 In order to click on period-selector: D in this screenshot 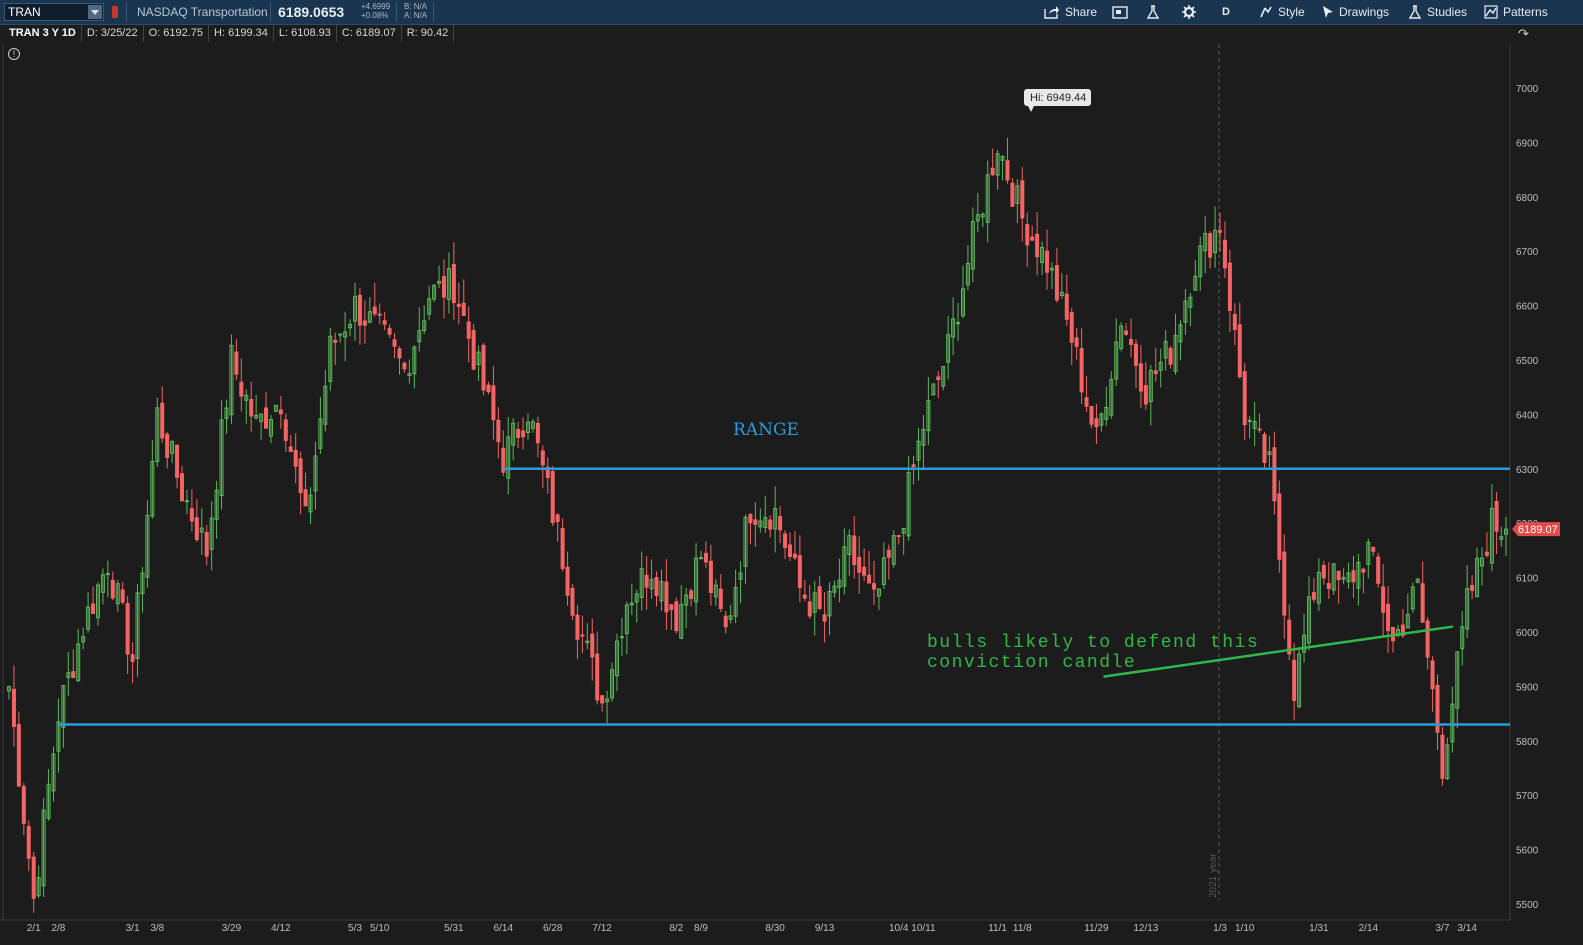, I will do `click(1226, 12)`.